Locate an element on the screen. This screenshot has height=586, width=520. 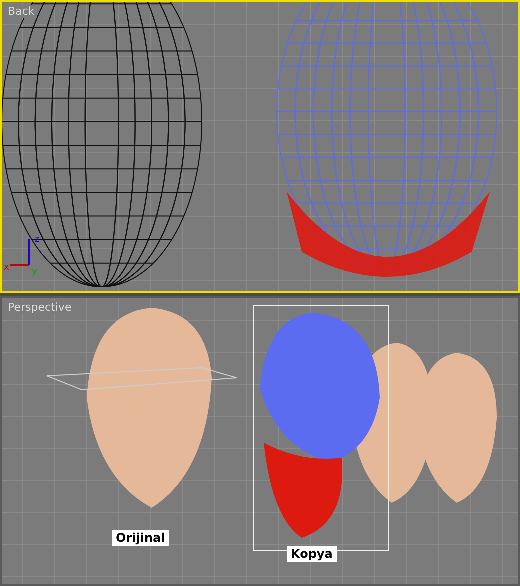
axis-label: y is located at coordinates (35, 272).